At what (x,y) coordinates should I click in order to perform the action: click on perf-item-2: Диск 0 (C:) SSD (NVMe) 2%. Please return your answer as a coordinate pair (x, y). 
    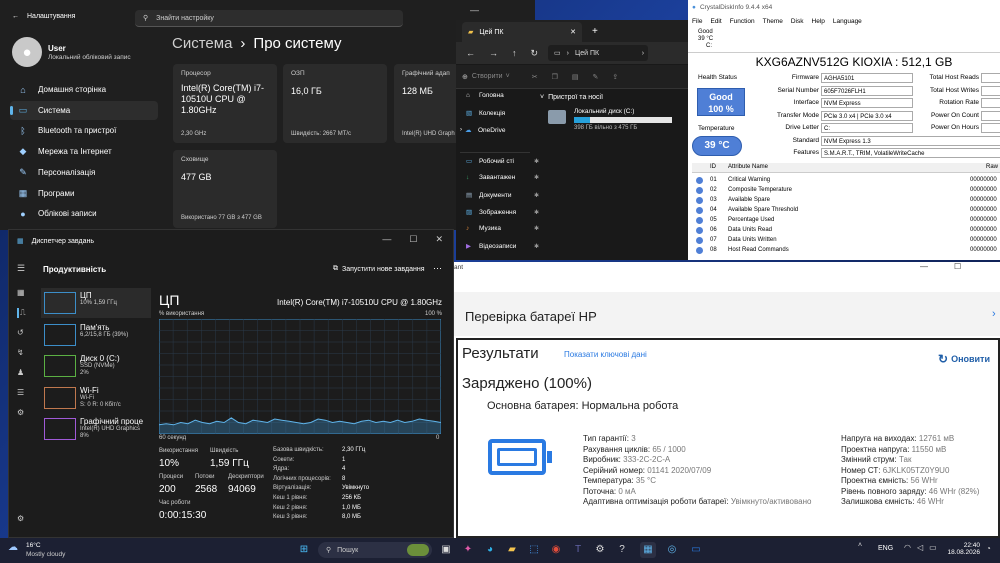
    Looking at the image, I should click on (96, 366).